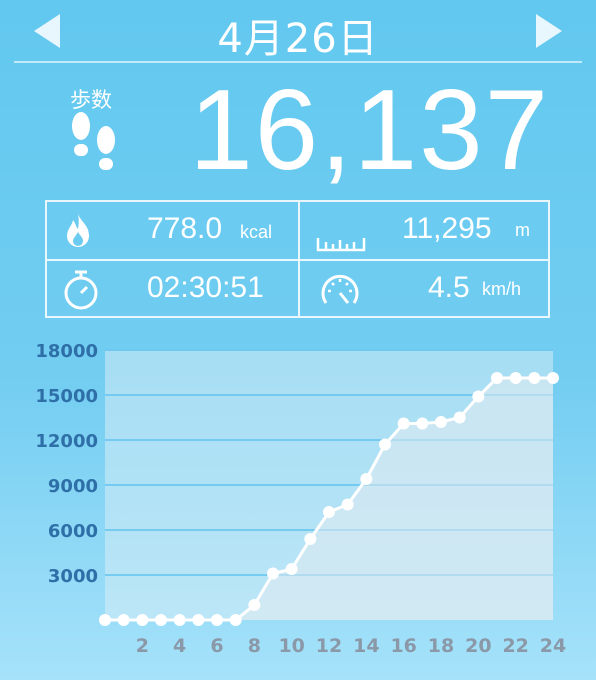 The image size is (596, 680). Describe the element at coordinates (447, 228) in the screenshot. I see `distance-value: 11,295` at that location.